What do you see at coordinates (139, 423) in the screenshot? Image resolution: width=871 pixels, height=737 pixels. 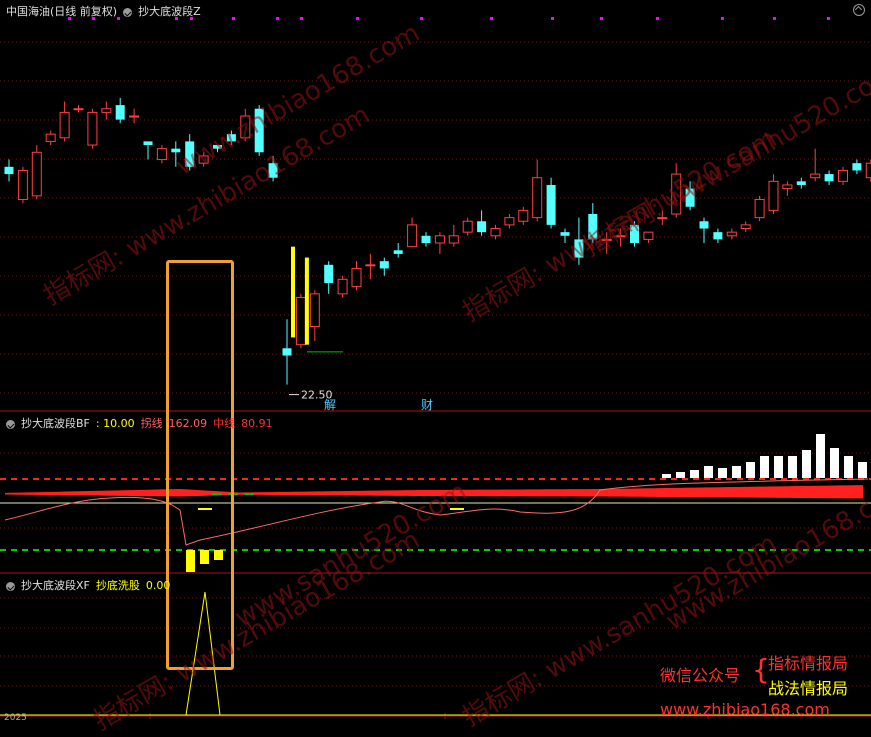 I see `bf-header: 抄大底波段BF : 10.00 拐线 162.09 中线 80.91` at bounding box center [139, 423].